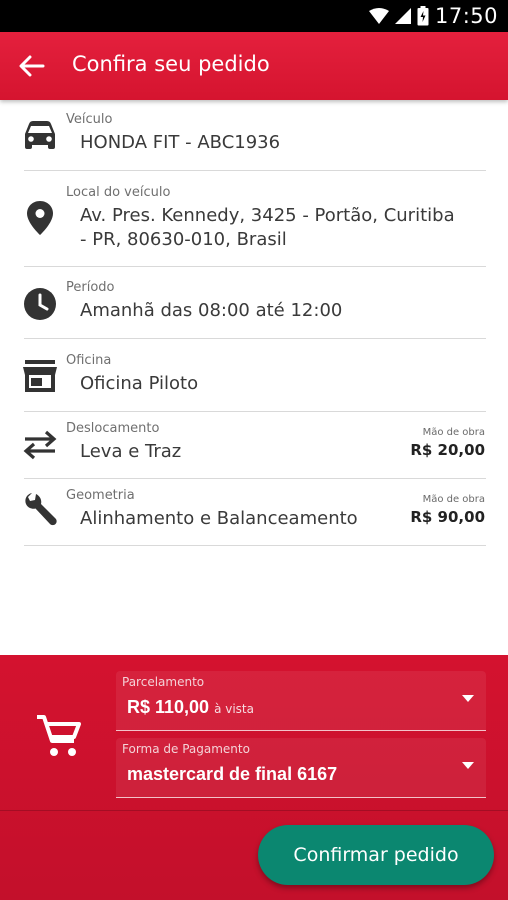  What do you see at coordinates (423, 16) in the screenshot?
I see `battery-icon` at bounding box center [423, 16].